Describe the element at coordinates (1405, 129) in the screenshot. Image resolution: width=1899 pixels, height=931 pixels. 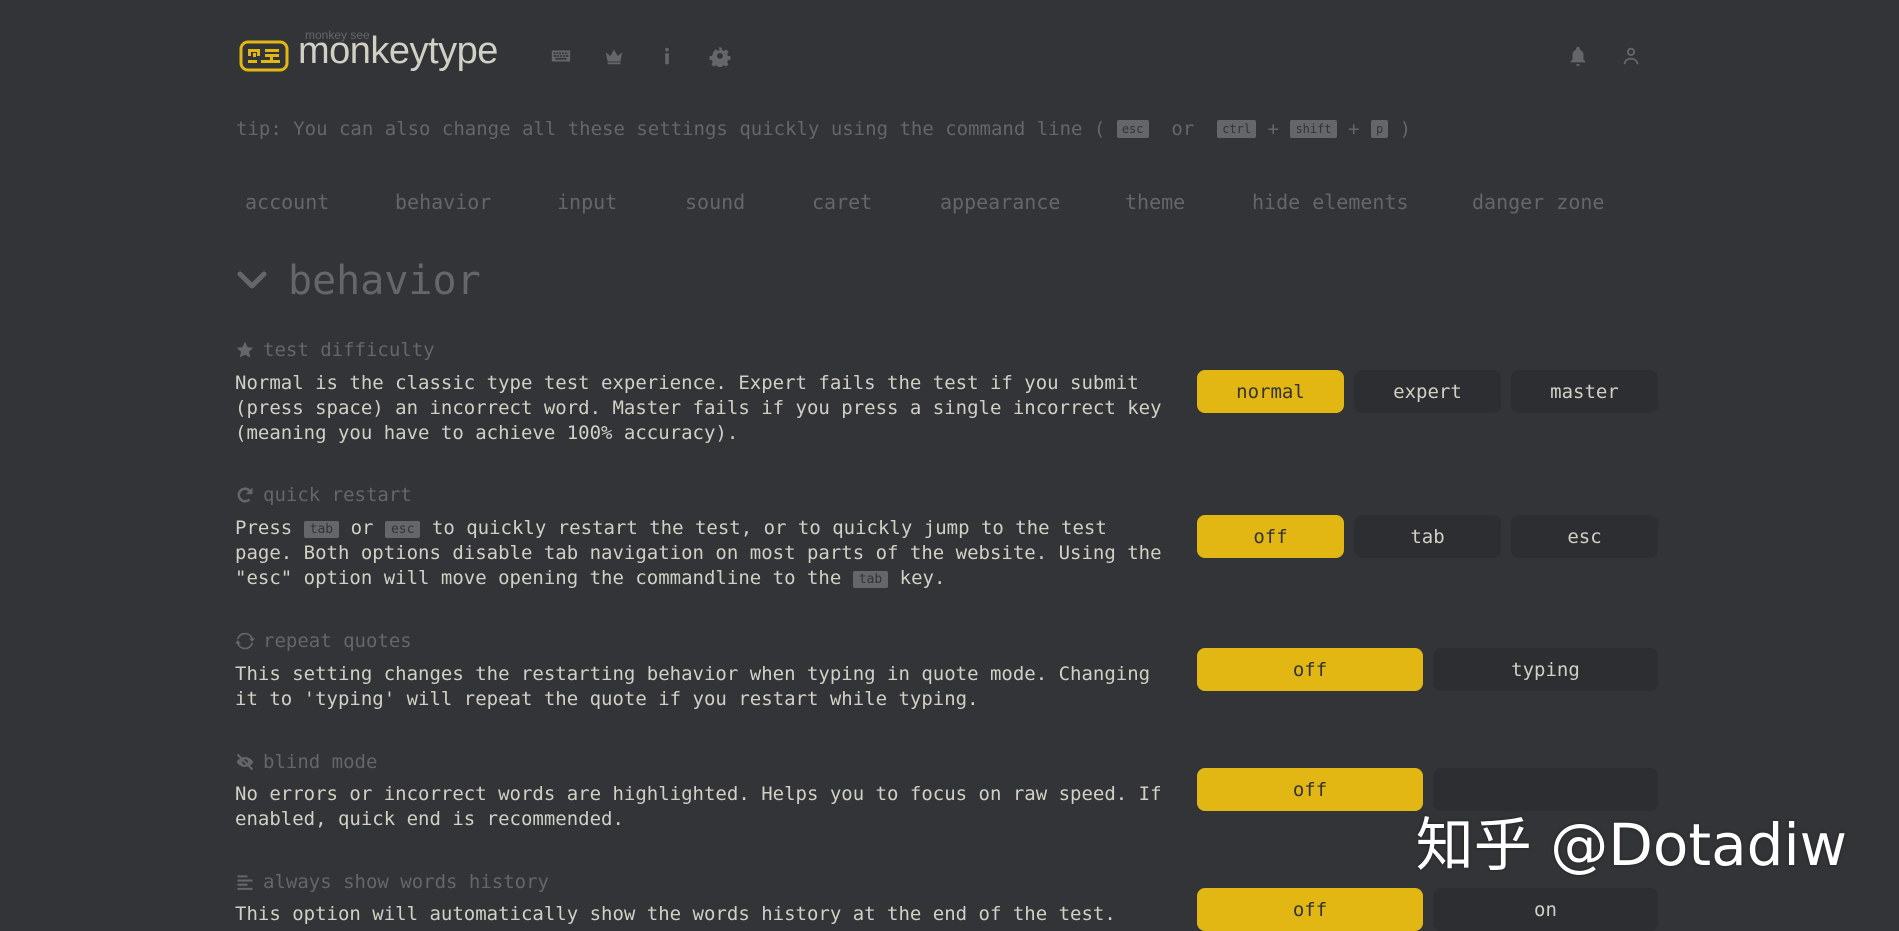
I see `tip-suffix: )` at that location.